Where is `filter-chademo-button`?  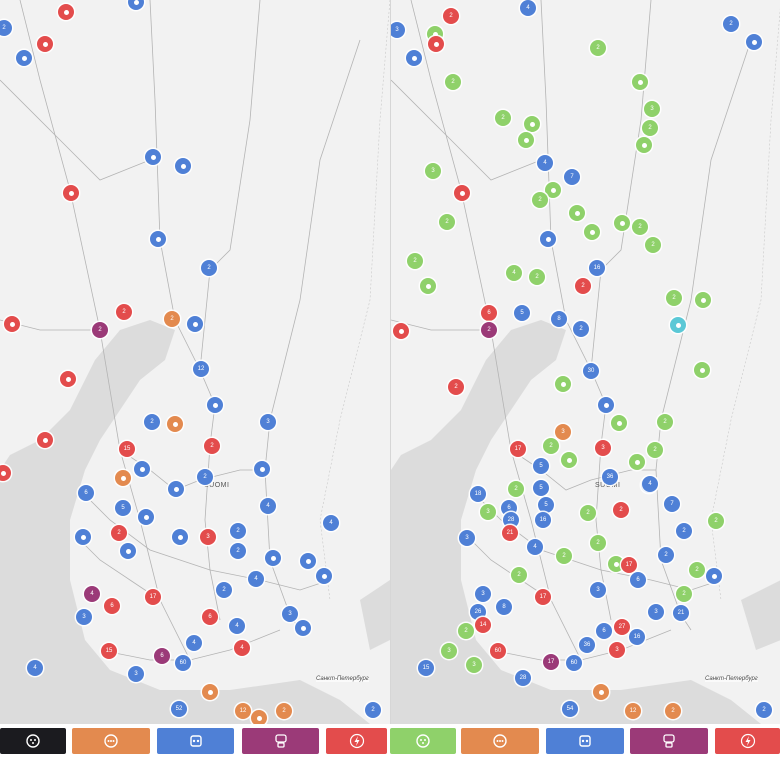
filter-chademo-button is located at coordinates (195, 741).